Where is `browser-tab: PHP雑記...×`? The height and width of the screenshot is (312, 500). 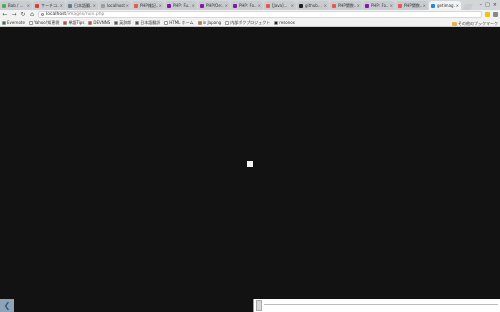
browser-tab: PHP雑記...× is located at coordinates (148, 5).